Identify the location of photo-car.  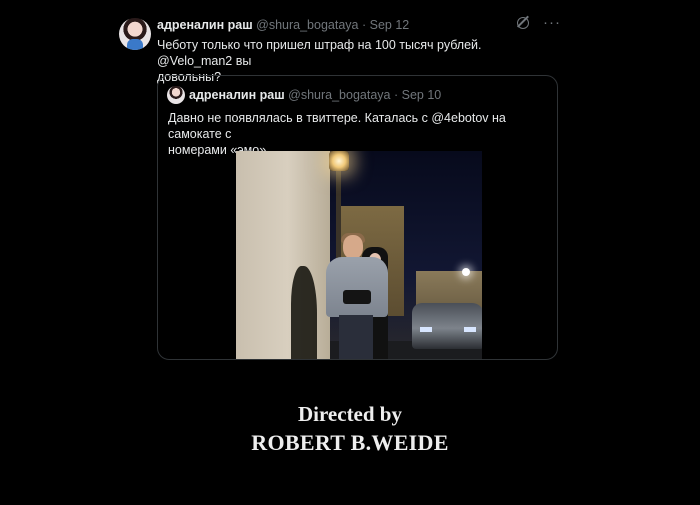
(447, 326).